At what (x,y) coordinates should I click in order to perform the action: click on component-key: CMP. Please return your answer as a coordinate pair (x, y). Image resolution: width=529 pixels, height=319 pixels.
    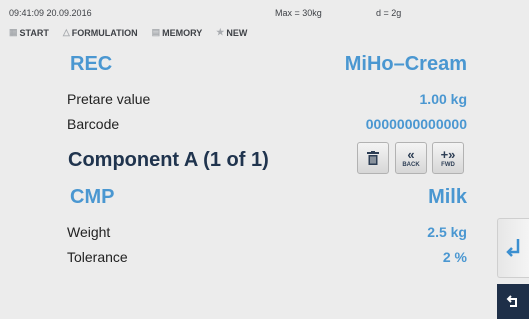
    Looking at the image, I should click on (92, 197).